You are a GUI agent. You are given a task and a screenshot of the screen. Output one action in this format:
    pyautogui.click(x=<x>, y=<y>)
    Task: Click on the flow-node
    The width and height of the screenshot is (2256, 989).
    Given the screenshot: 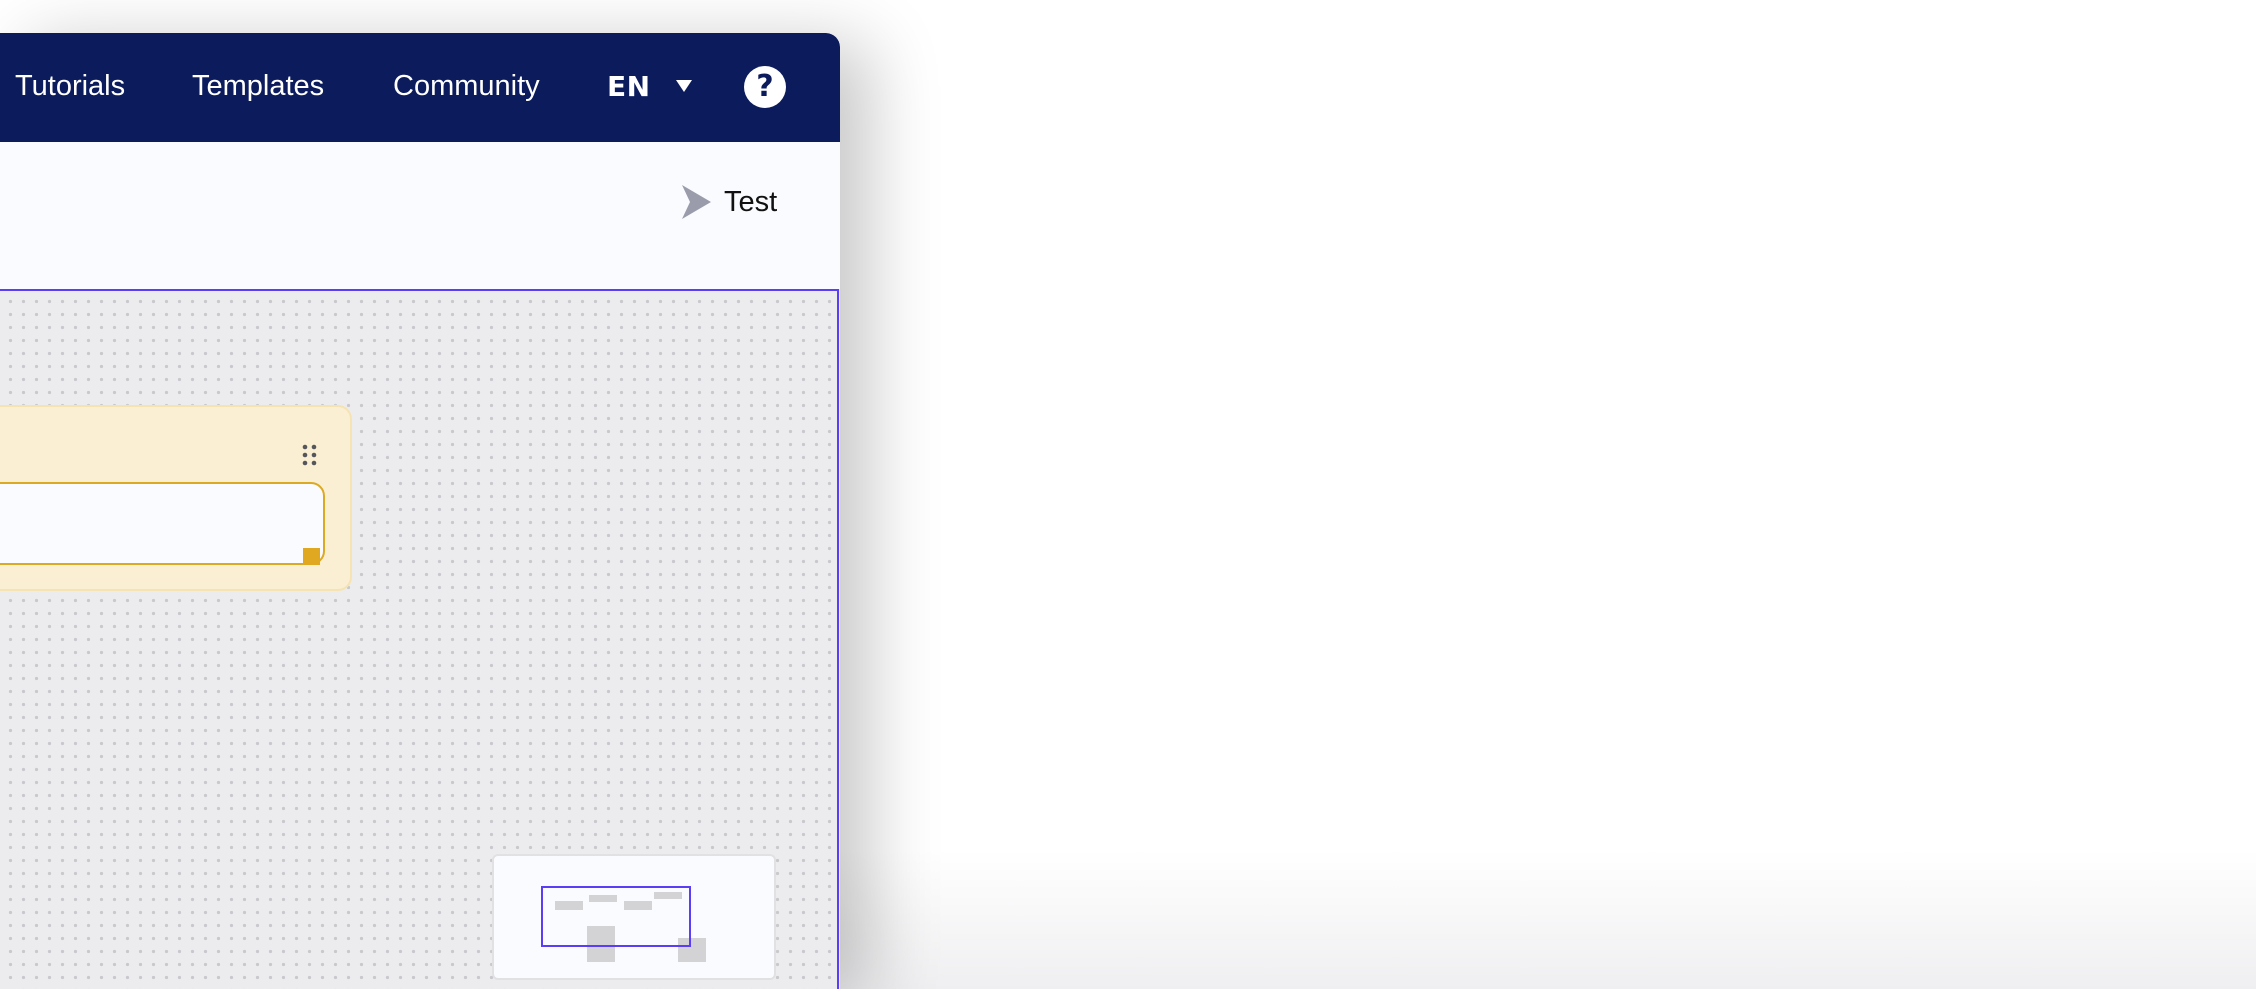 What is the action you would take?
    pyautogui.click(x=176, y=498)
    